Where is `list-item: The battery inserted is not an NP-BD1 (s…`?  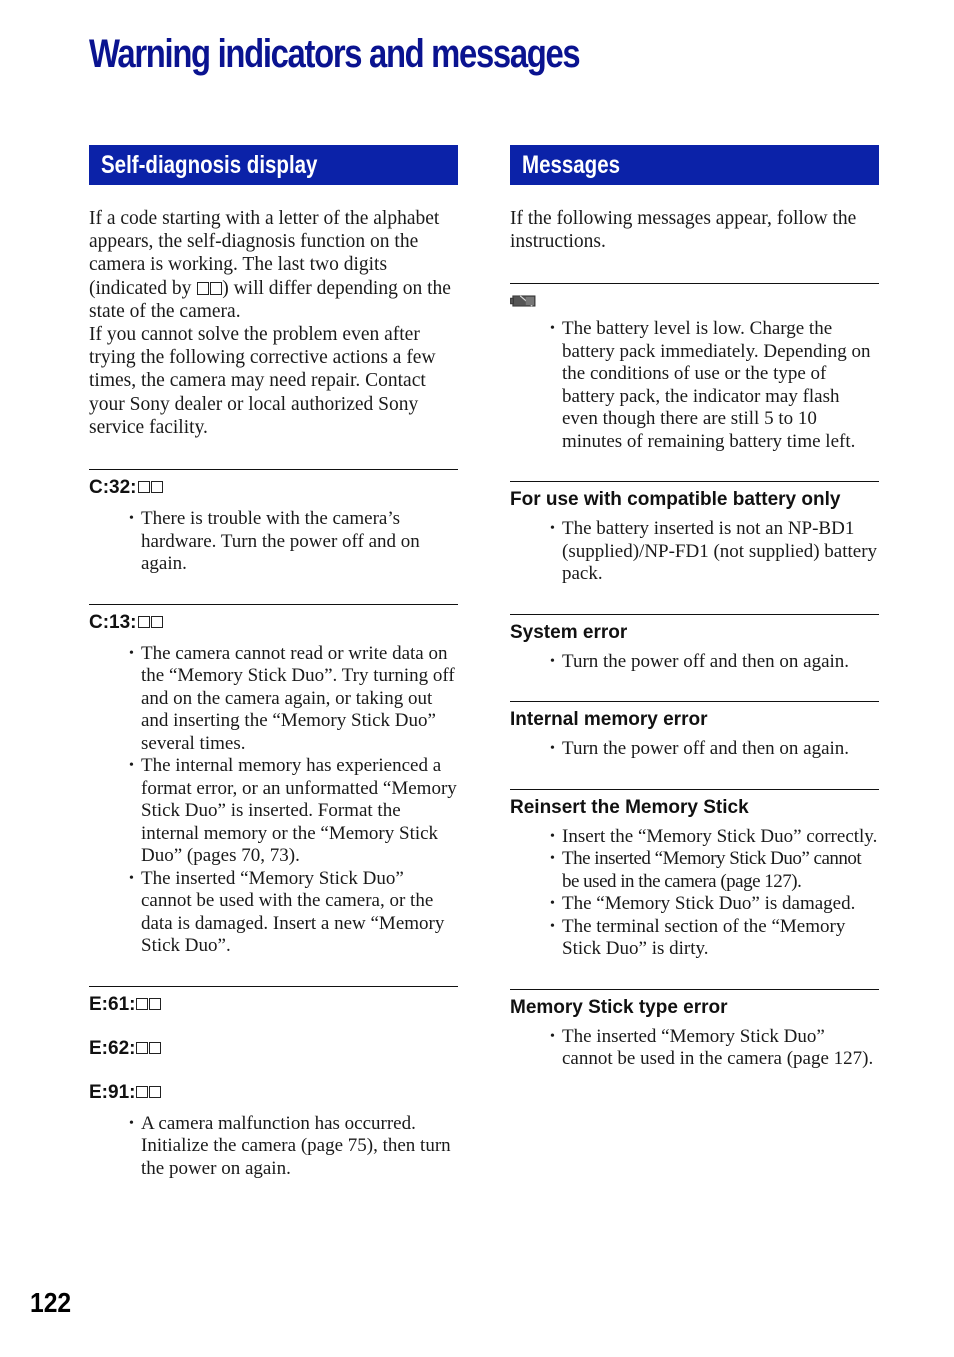 list-item: The battery inserted is not an NP-BD1 (s… is located at coordinates (714, 552).